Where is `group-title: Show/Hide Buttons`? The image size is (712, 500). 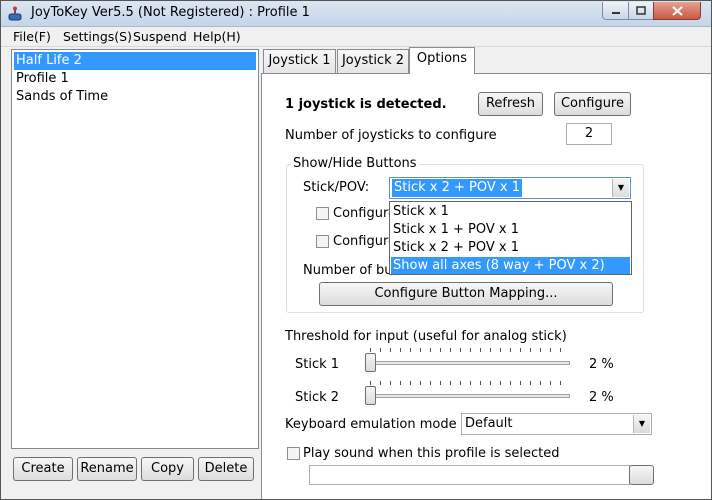 group-title: Show/Hide Buttons is located at coordinates (355, 163).